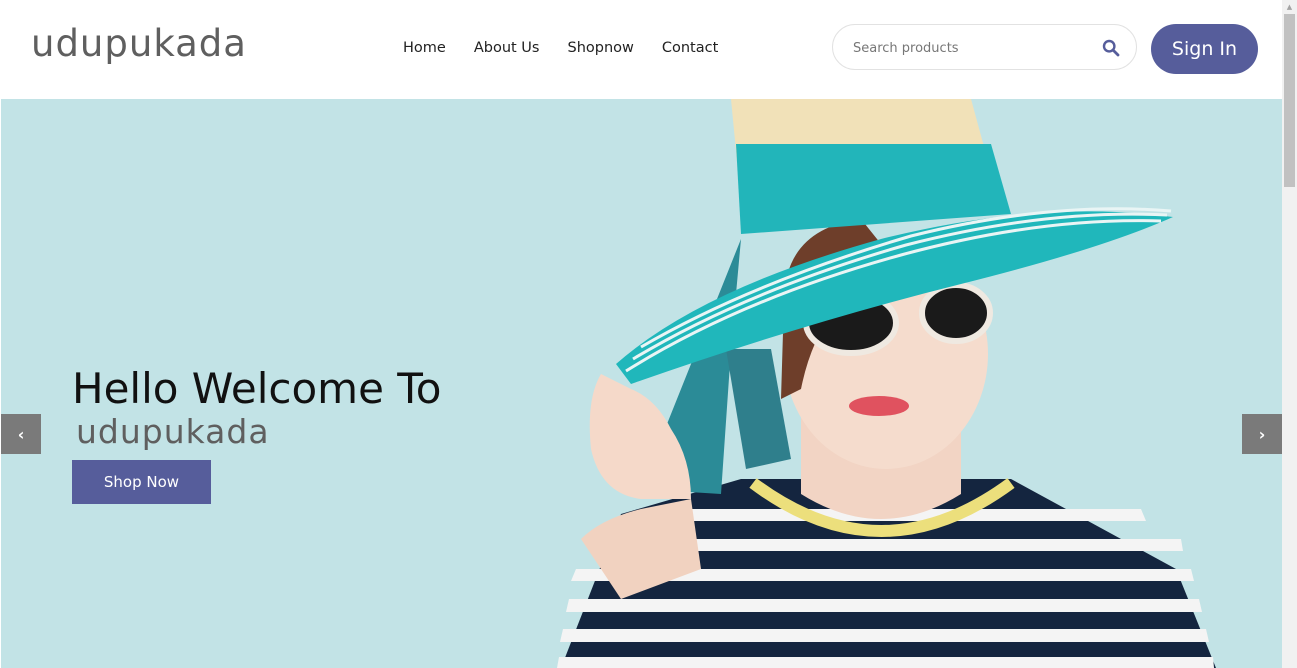 This screenshot has width=1297, height=668. I want to click on search-icon, so click(1111, 48).